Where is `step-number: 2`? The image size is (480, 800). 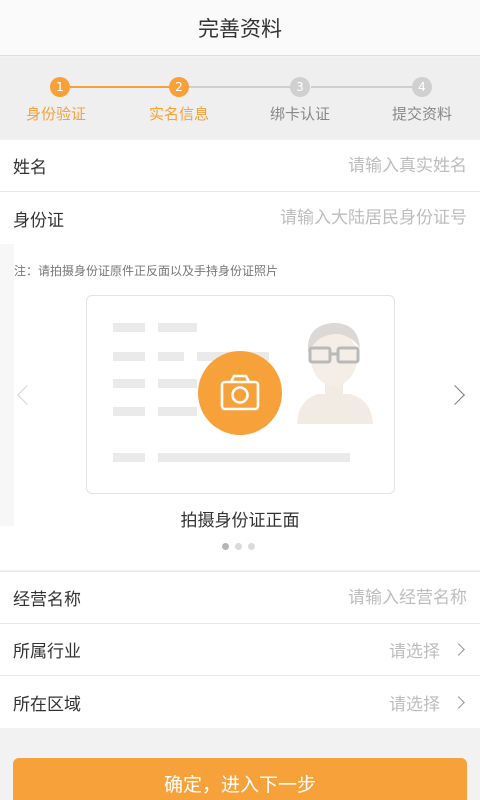
step-number: 2 is located at coordinates (179, 87).